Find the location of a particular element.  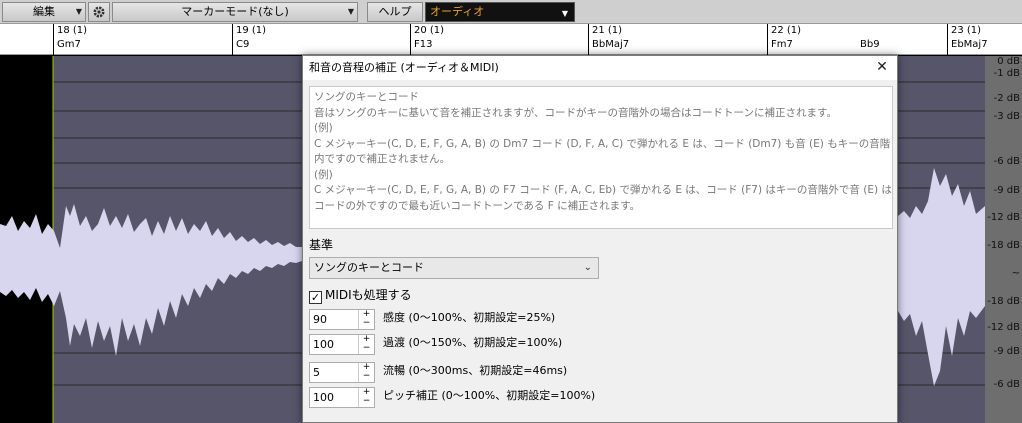

bar-marker: 20 (1) F13 is located at coordinates (427, 39).